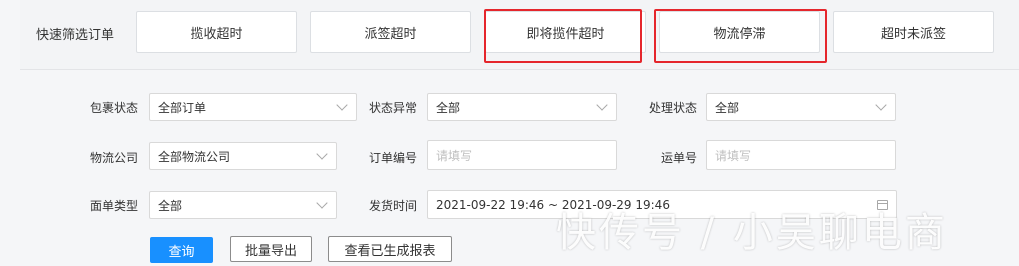 This screenshot has width=1019, height=266. What do you see at coordinates (448, 107) in the screenshot?
I see `status-exception-value: 全部` at bounding box center [448, 107].